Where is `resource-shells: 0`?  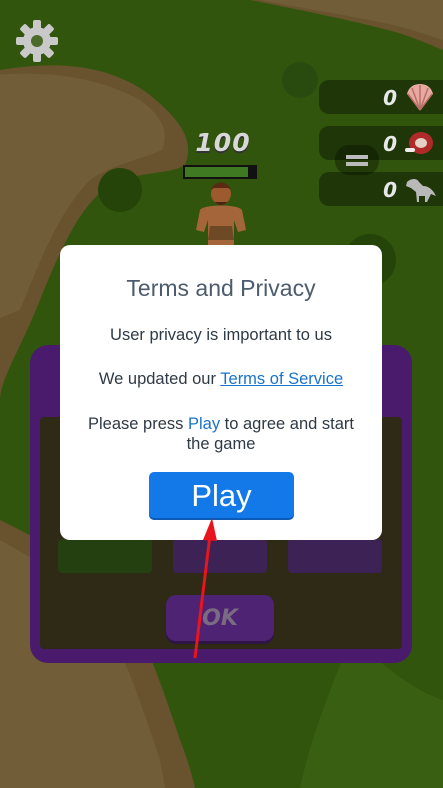 resource-shells: 0 is located at coordinates (381, 97).